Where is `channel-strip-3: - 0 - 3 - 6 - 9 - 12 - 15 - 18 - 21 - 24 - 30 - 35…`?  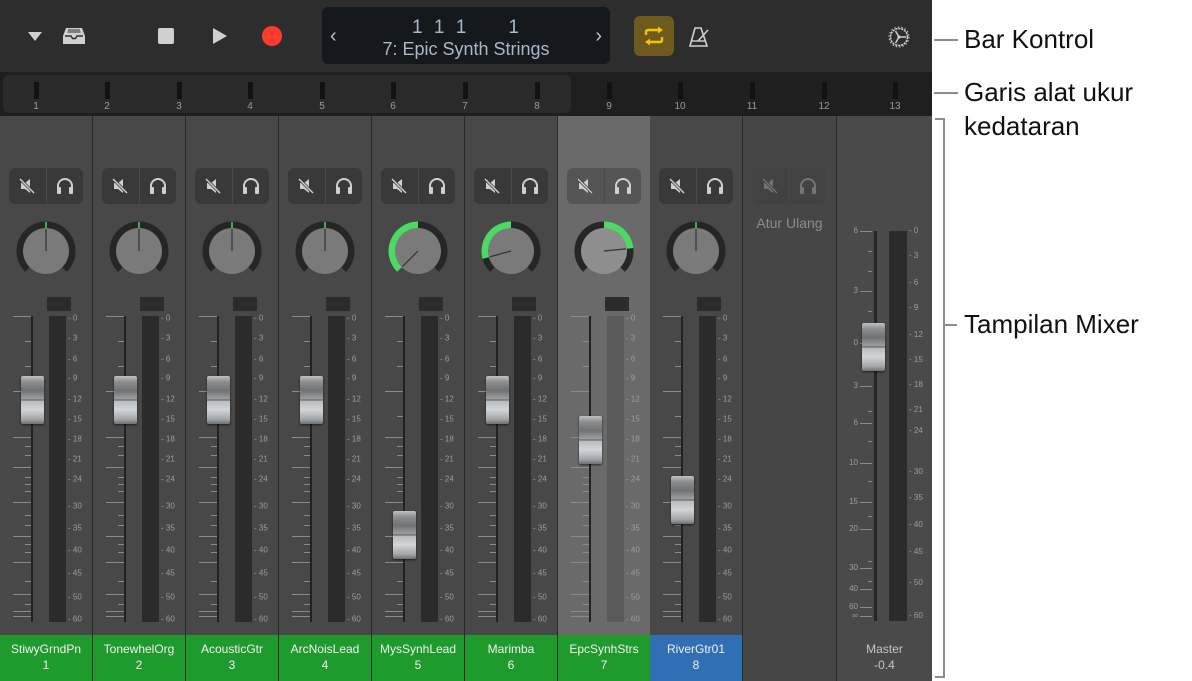 channel-strip-3: - 0 - 3 - 6 - 9 - 12 - 15 - 18 - 21 - 24 - 30 - 35… is located at coordinates (232, 398).